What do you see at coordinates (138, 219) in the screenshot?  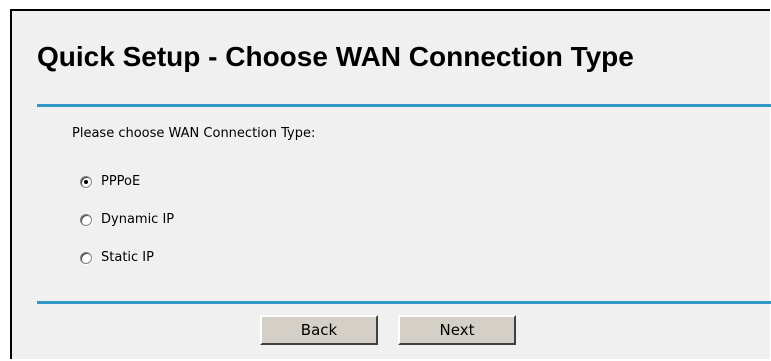 I see `radio-label-dynamic-ip: Dynamic IP` at bounding box center [138, 219].